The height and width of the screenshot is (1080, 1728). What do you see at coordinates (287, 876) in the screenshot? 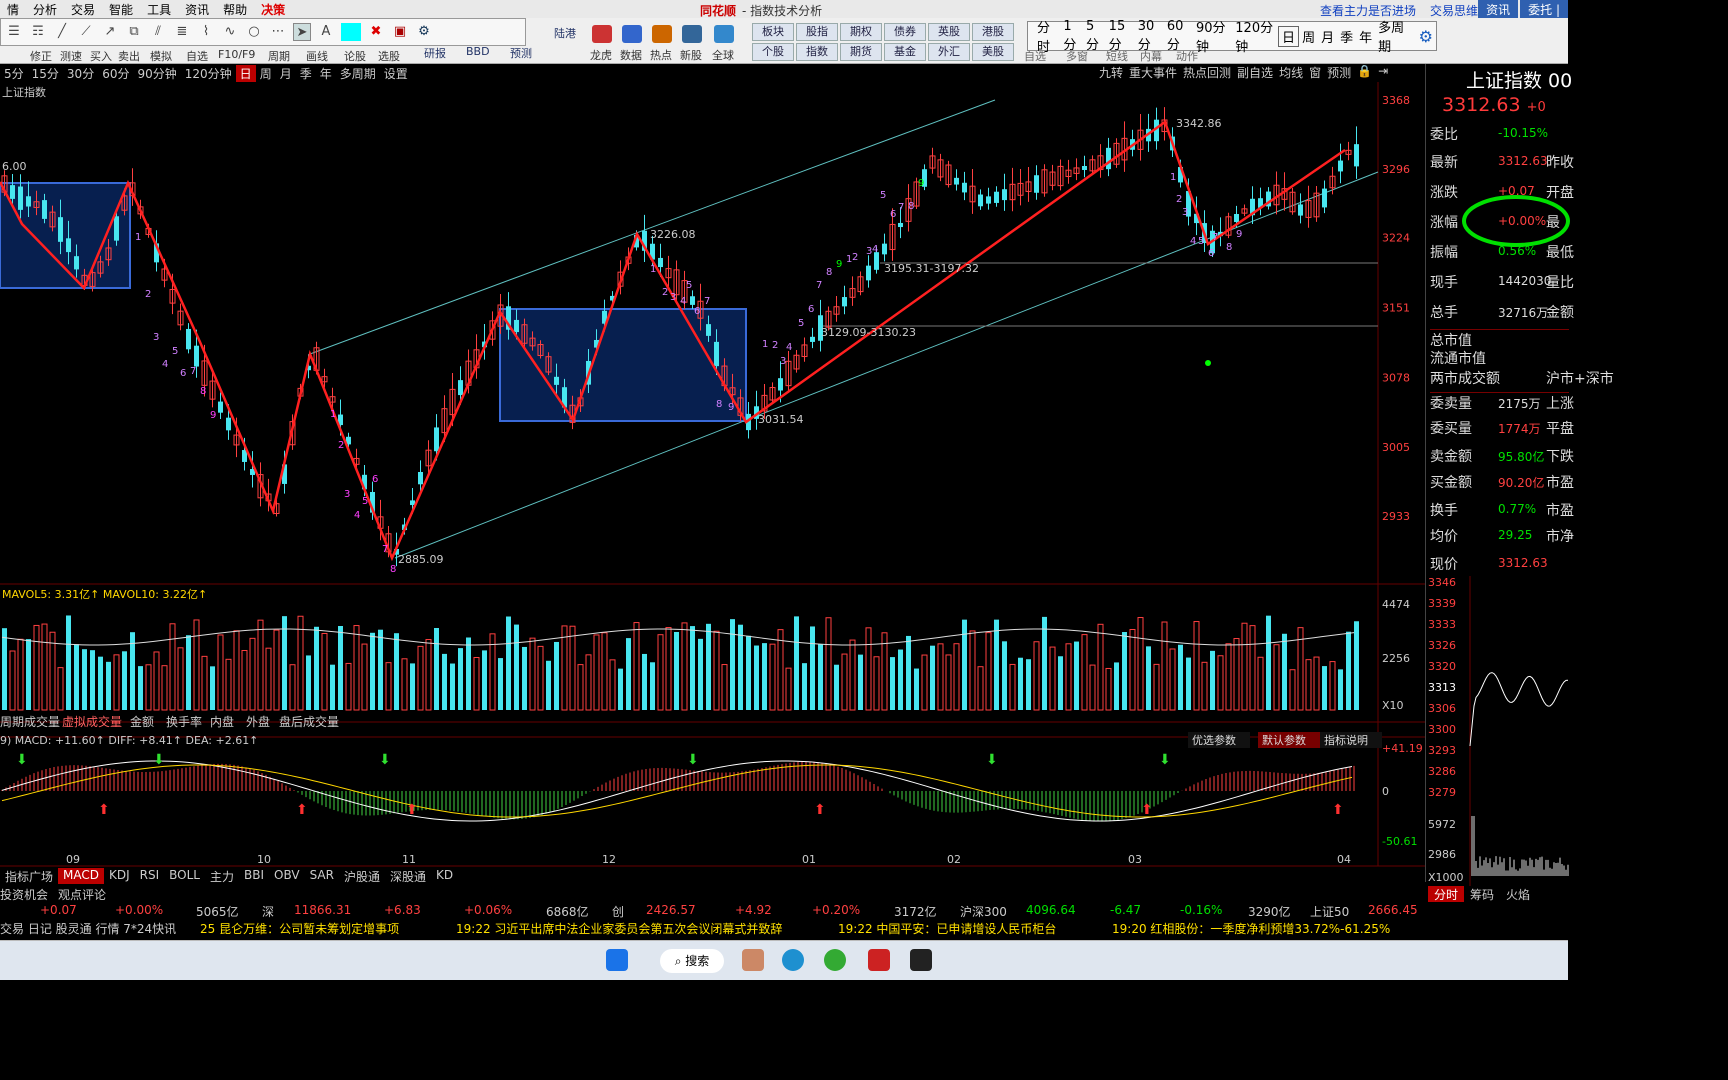
I see `indicator-tab-7: OBV` at bounding box center [287, 876].